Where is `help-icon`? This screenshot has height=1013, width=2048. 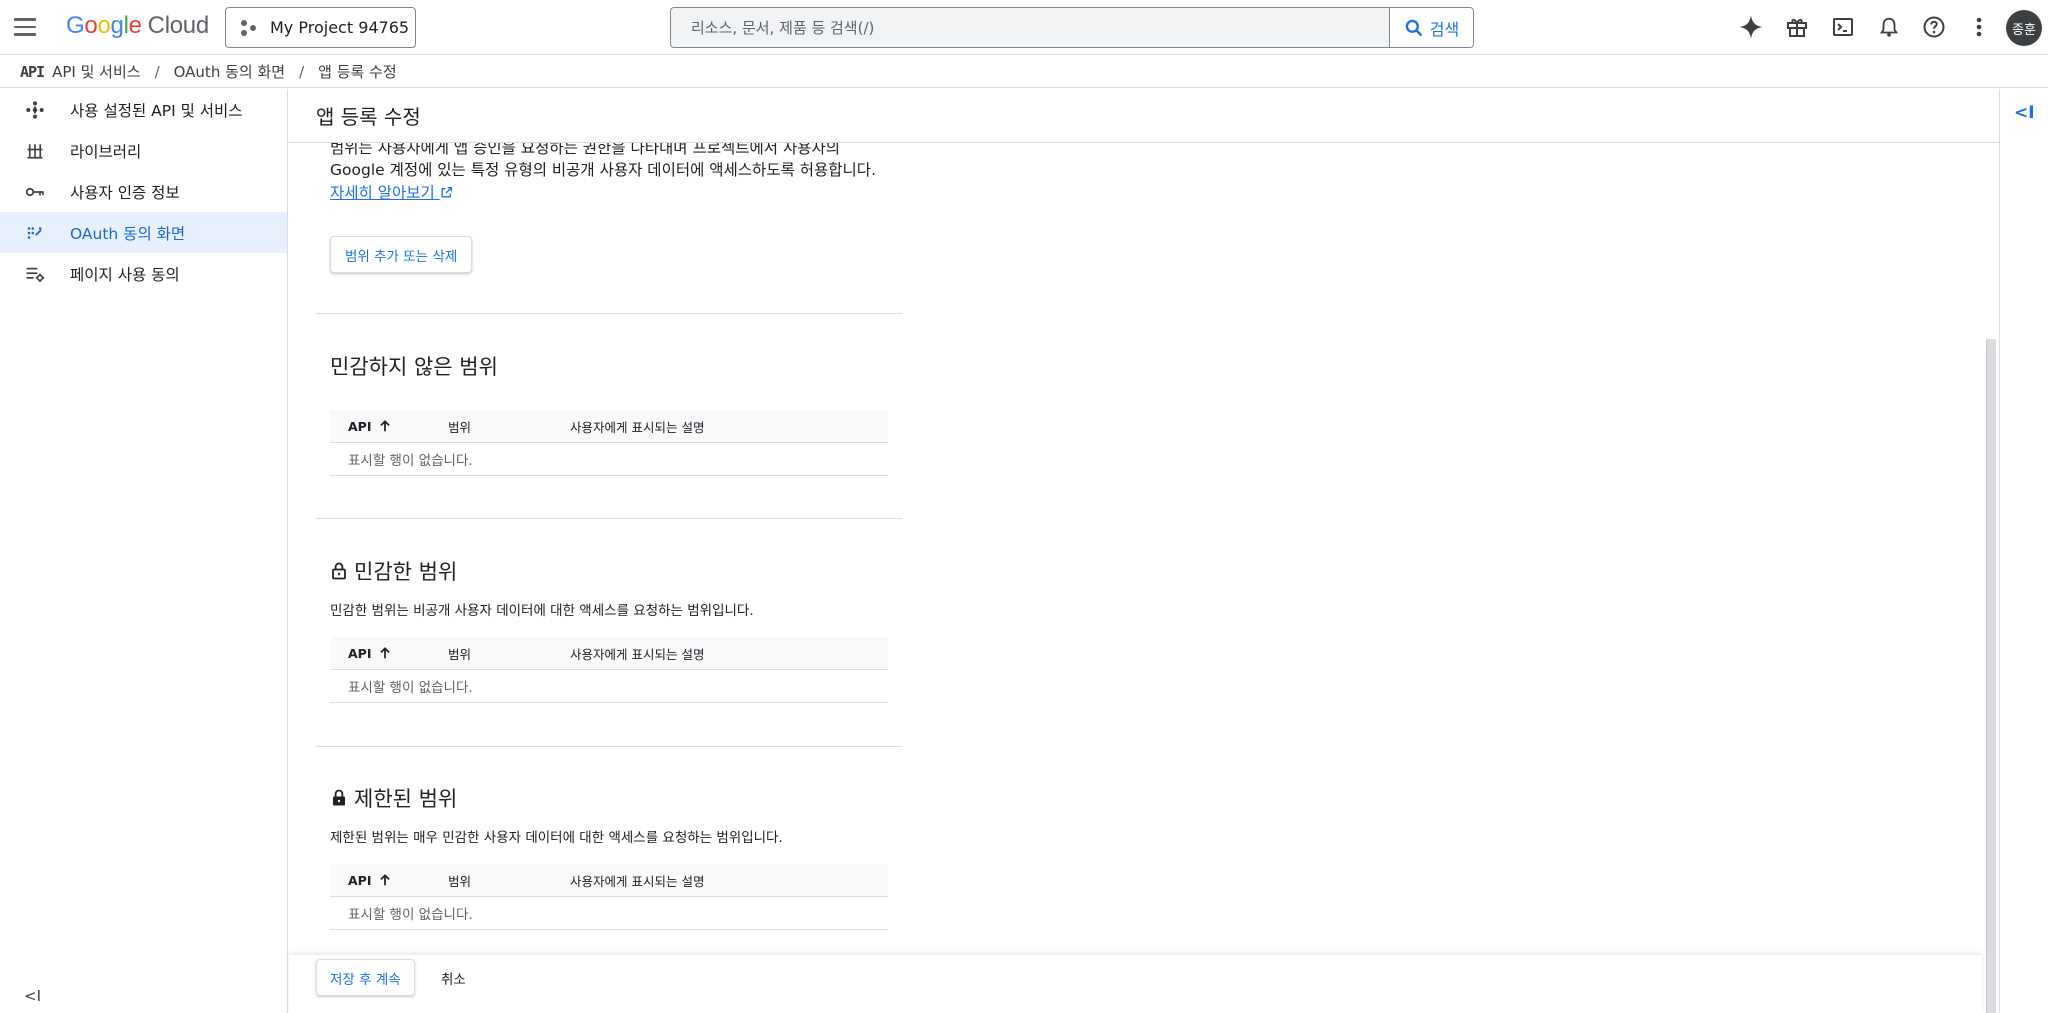 help-icon is located at coordinates (1934, 27).